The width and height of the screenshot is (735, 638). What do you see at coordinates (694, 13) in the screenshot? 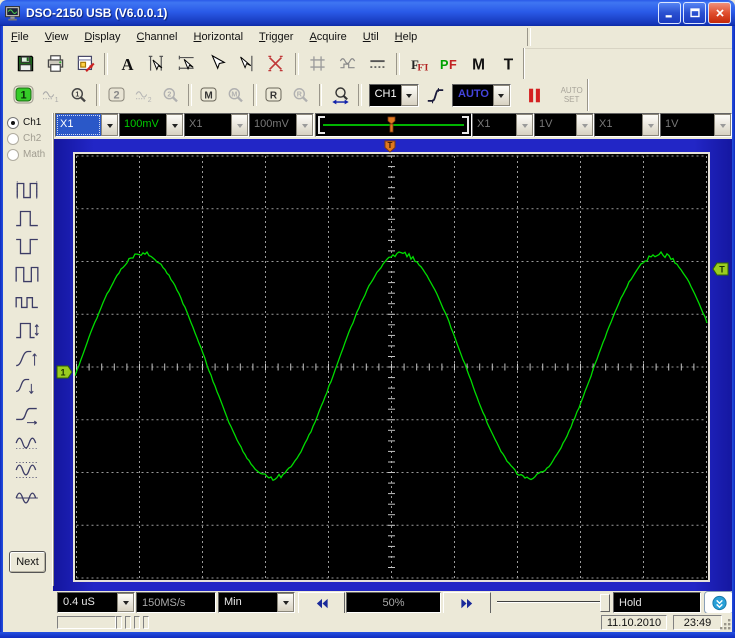
I see `maximize-button` at bounding box center [694, 13].